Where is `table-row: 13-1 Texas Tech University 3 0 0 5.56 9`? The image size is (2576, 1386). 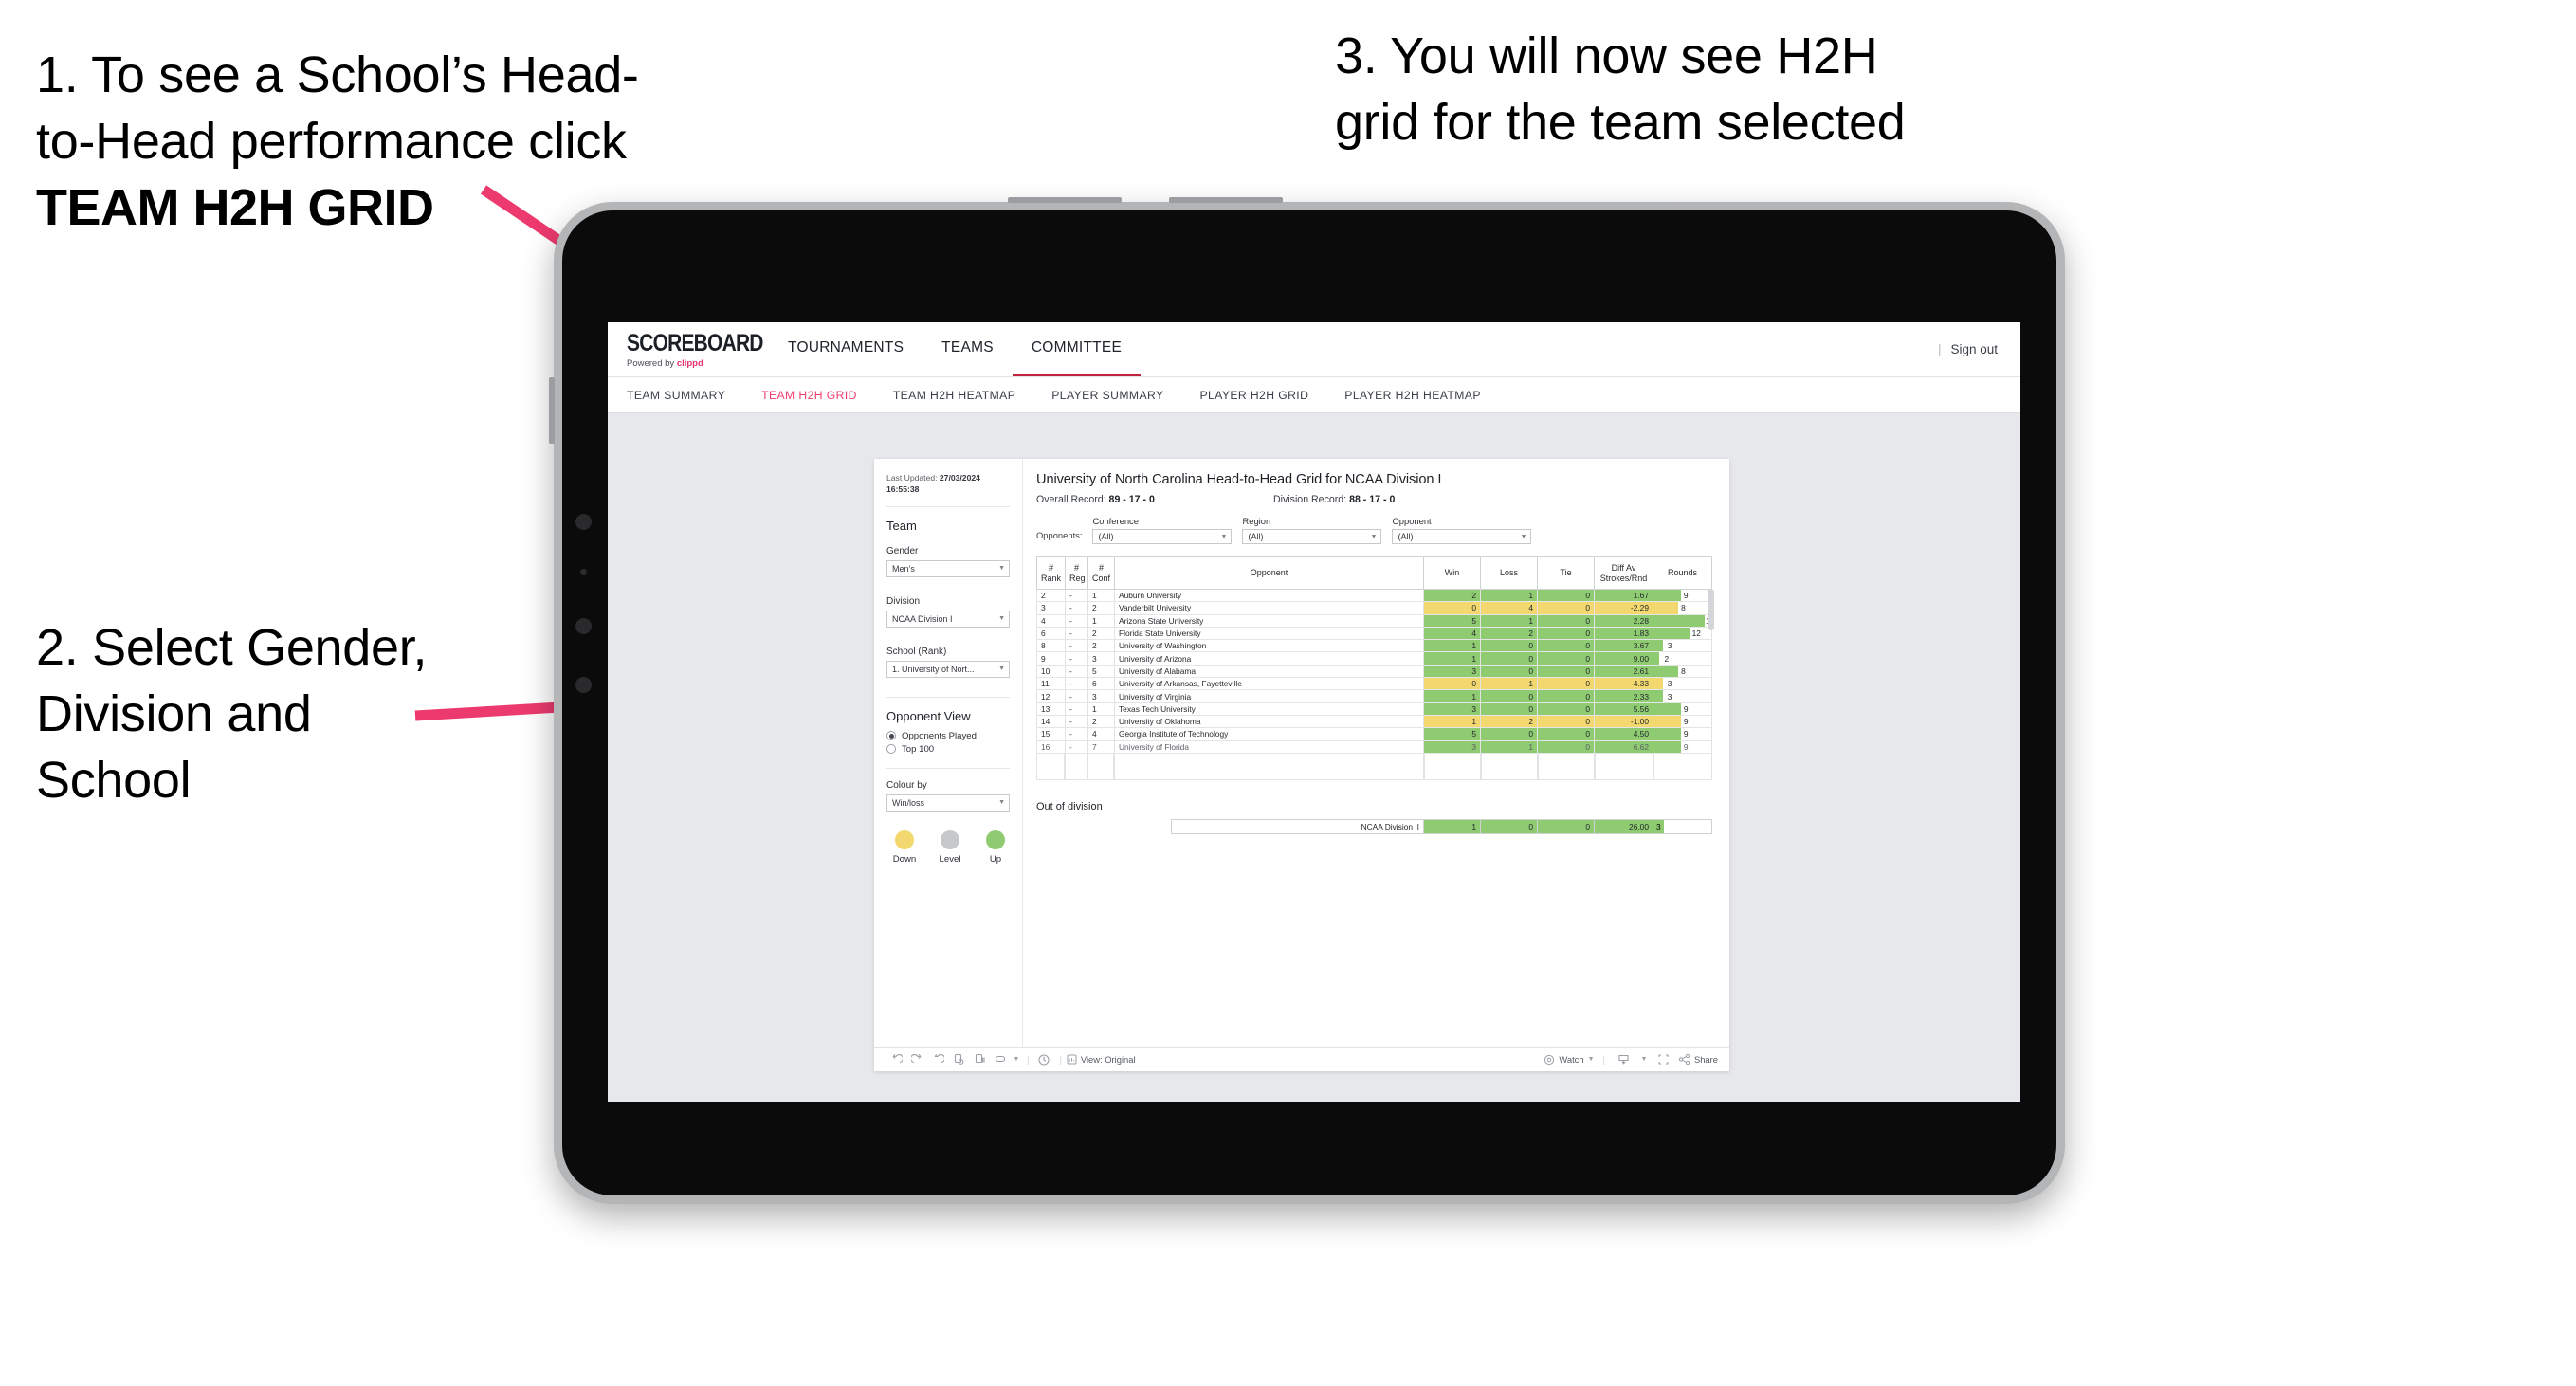
table-row: 13-1 Texas Tech University 3 0 0 5.56 9 is located at coordinates (1374, 709).